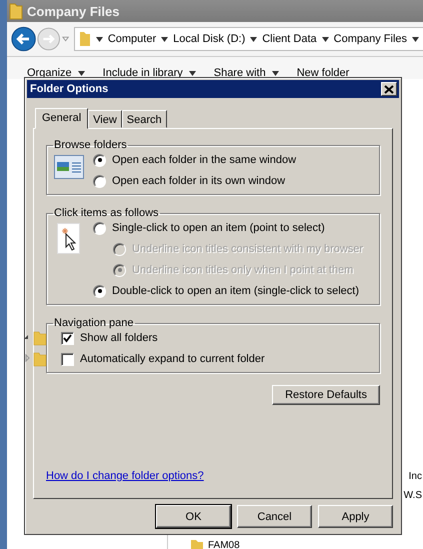  Describe the element at coordinates (61, 118) in the screenshot. I see `tab: General` at that location.